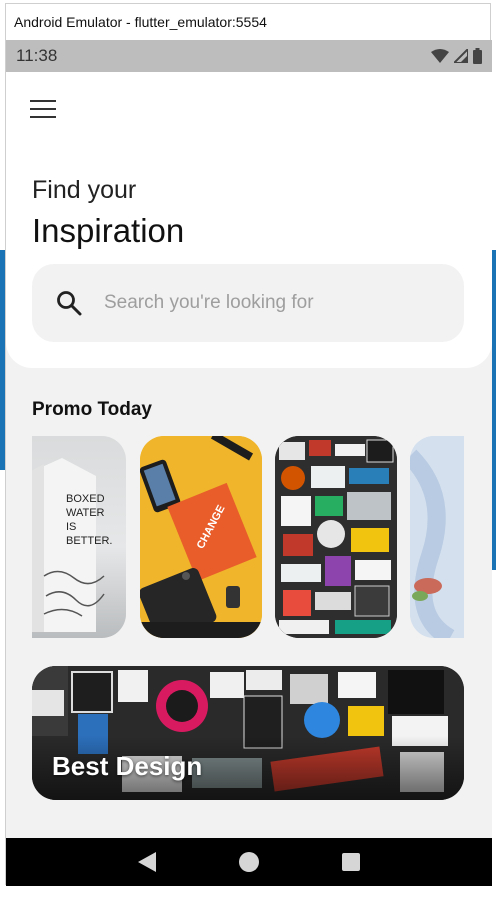  I want to click on home-icon, so click(249, 862).